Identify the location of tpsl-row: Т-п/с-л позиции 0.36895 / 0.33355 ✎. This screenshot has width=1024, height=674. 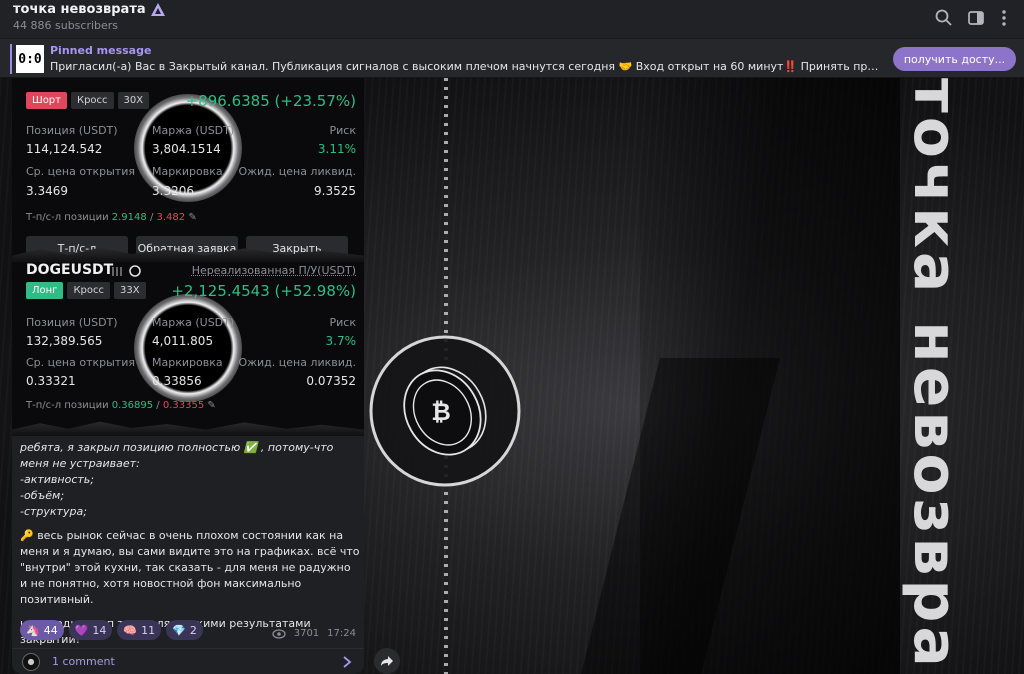
(121, 405).